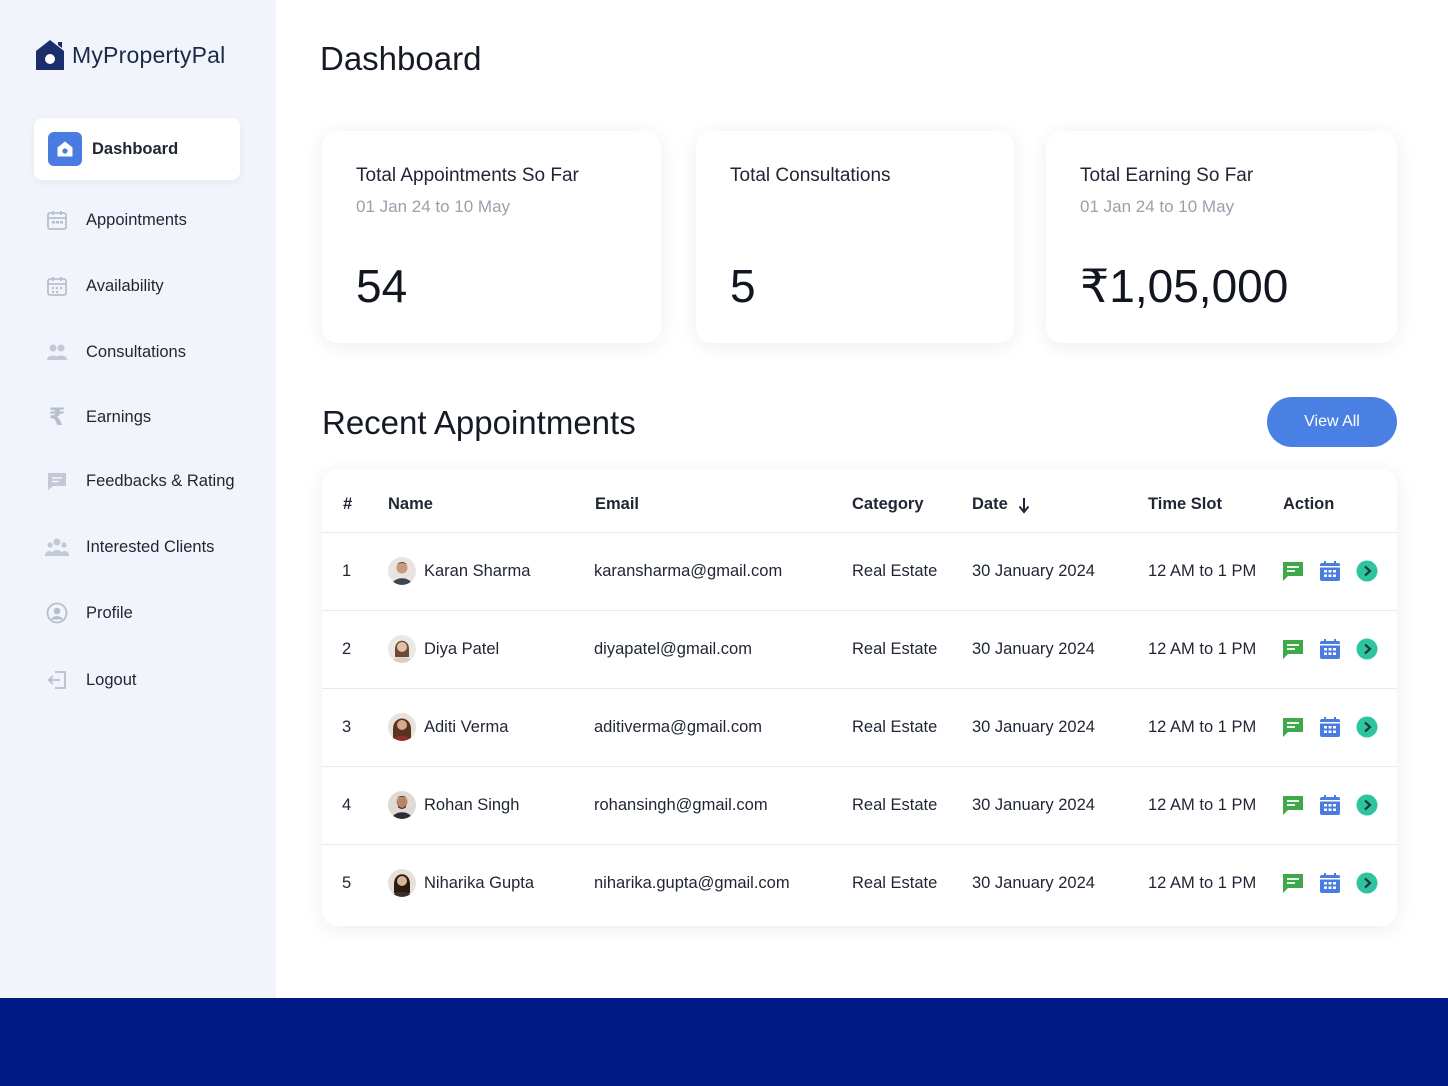 The height and width of the screenshot is (1086, 1448). Describe the element at coordinates (467, 175) in the screenshot. I see `stat-title: Total Appointments So Far` at that location.